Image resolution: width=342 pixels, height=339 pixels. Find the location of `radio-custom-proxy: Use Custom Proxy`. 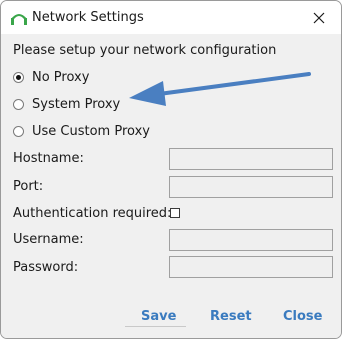

radio-custom-proxy: Use Custom Proxy is located at coordinates (81, 131).